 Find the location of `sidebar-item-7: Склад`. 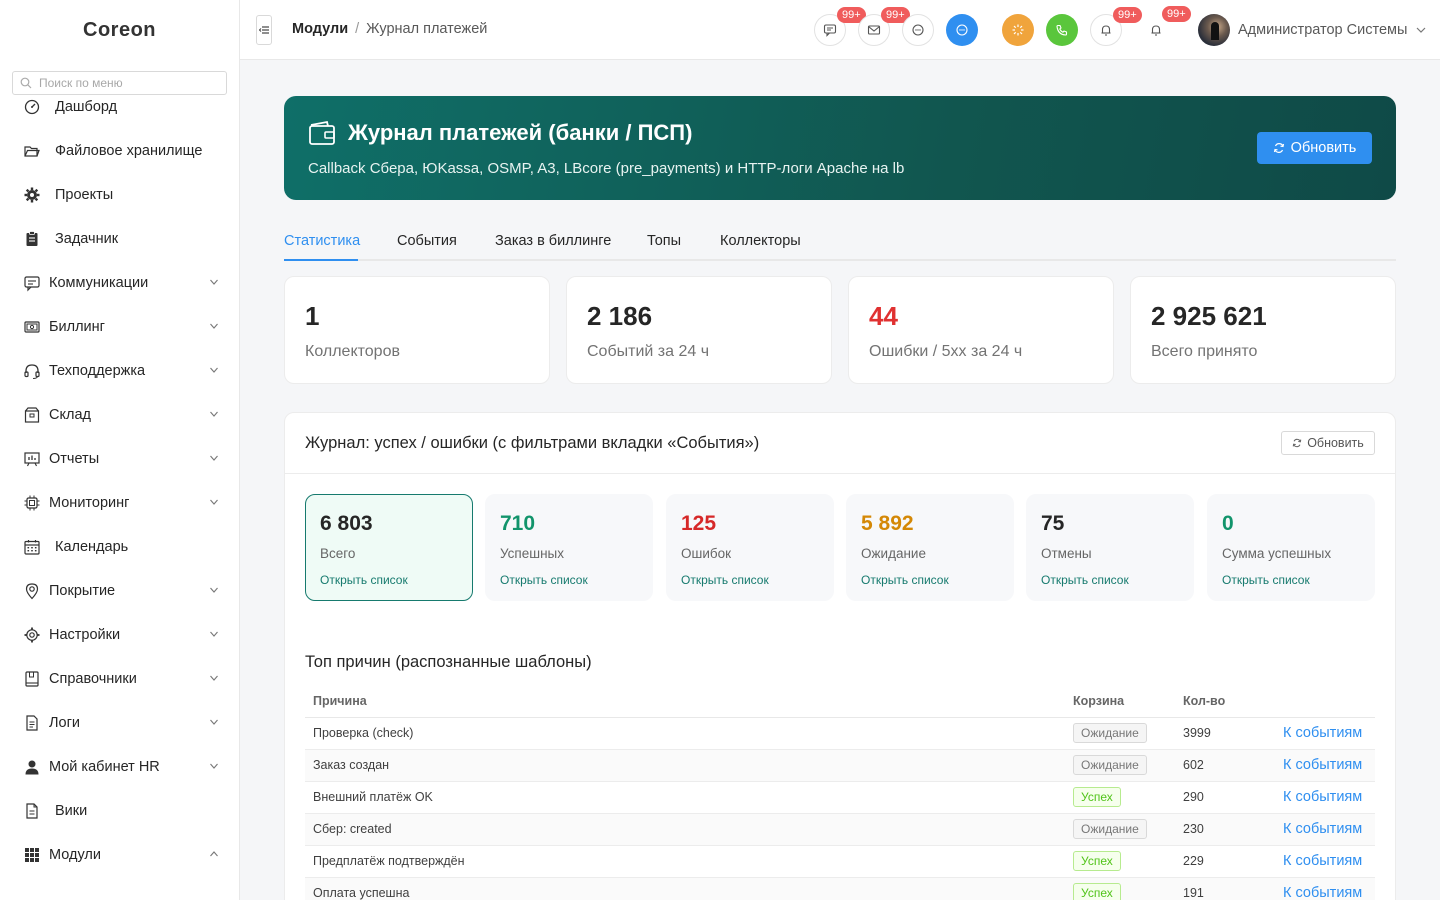

sidebar-item-7: Склад is located at coordinates (119, 415).